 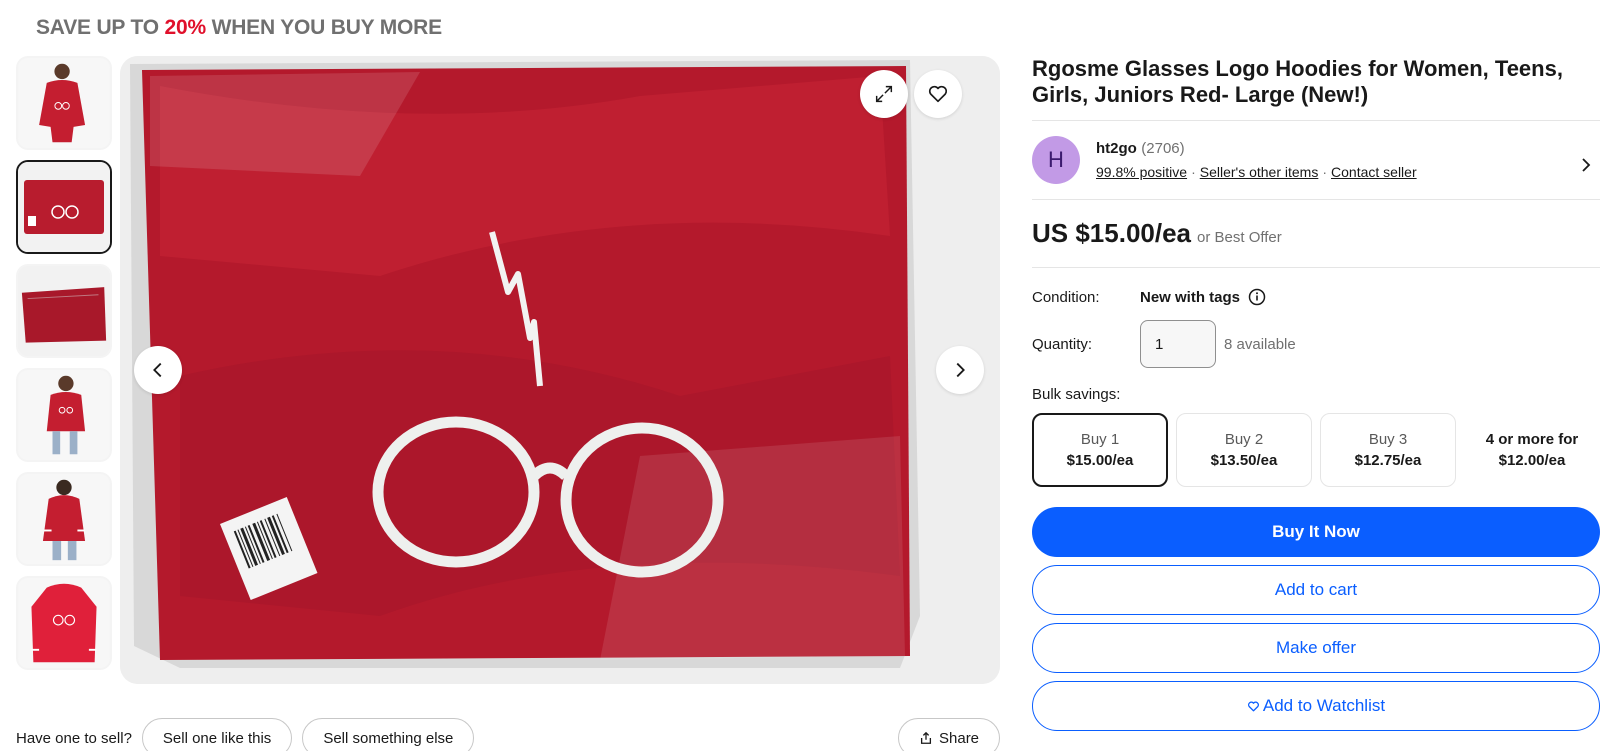 I want to click on tier-price: $12.00/ea, so click(x=1532, y=460).